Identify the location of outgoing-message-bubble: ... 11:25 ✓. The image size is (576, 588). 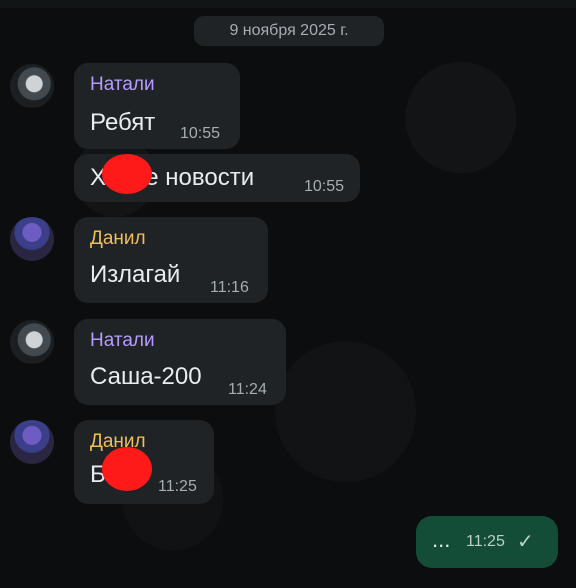
(487, 542).